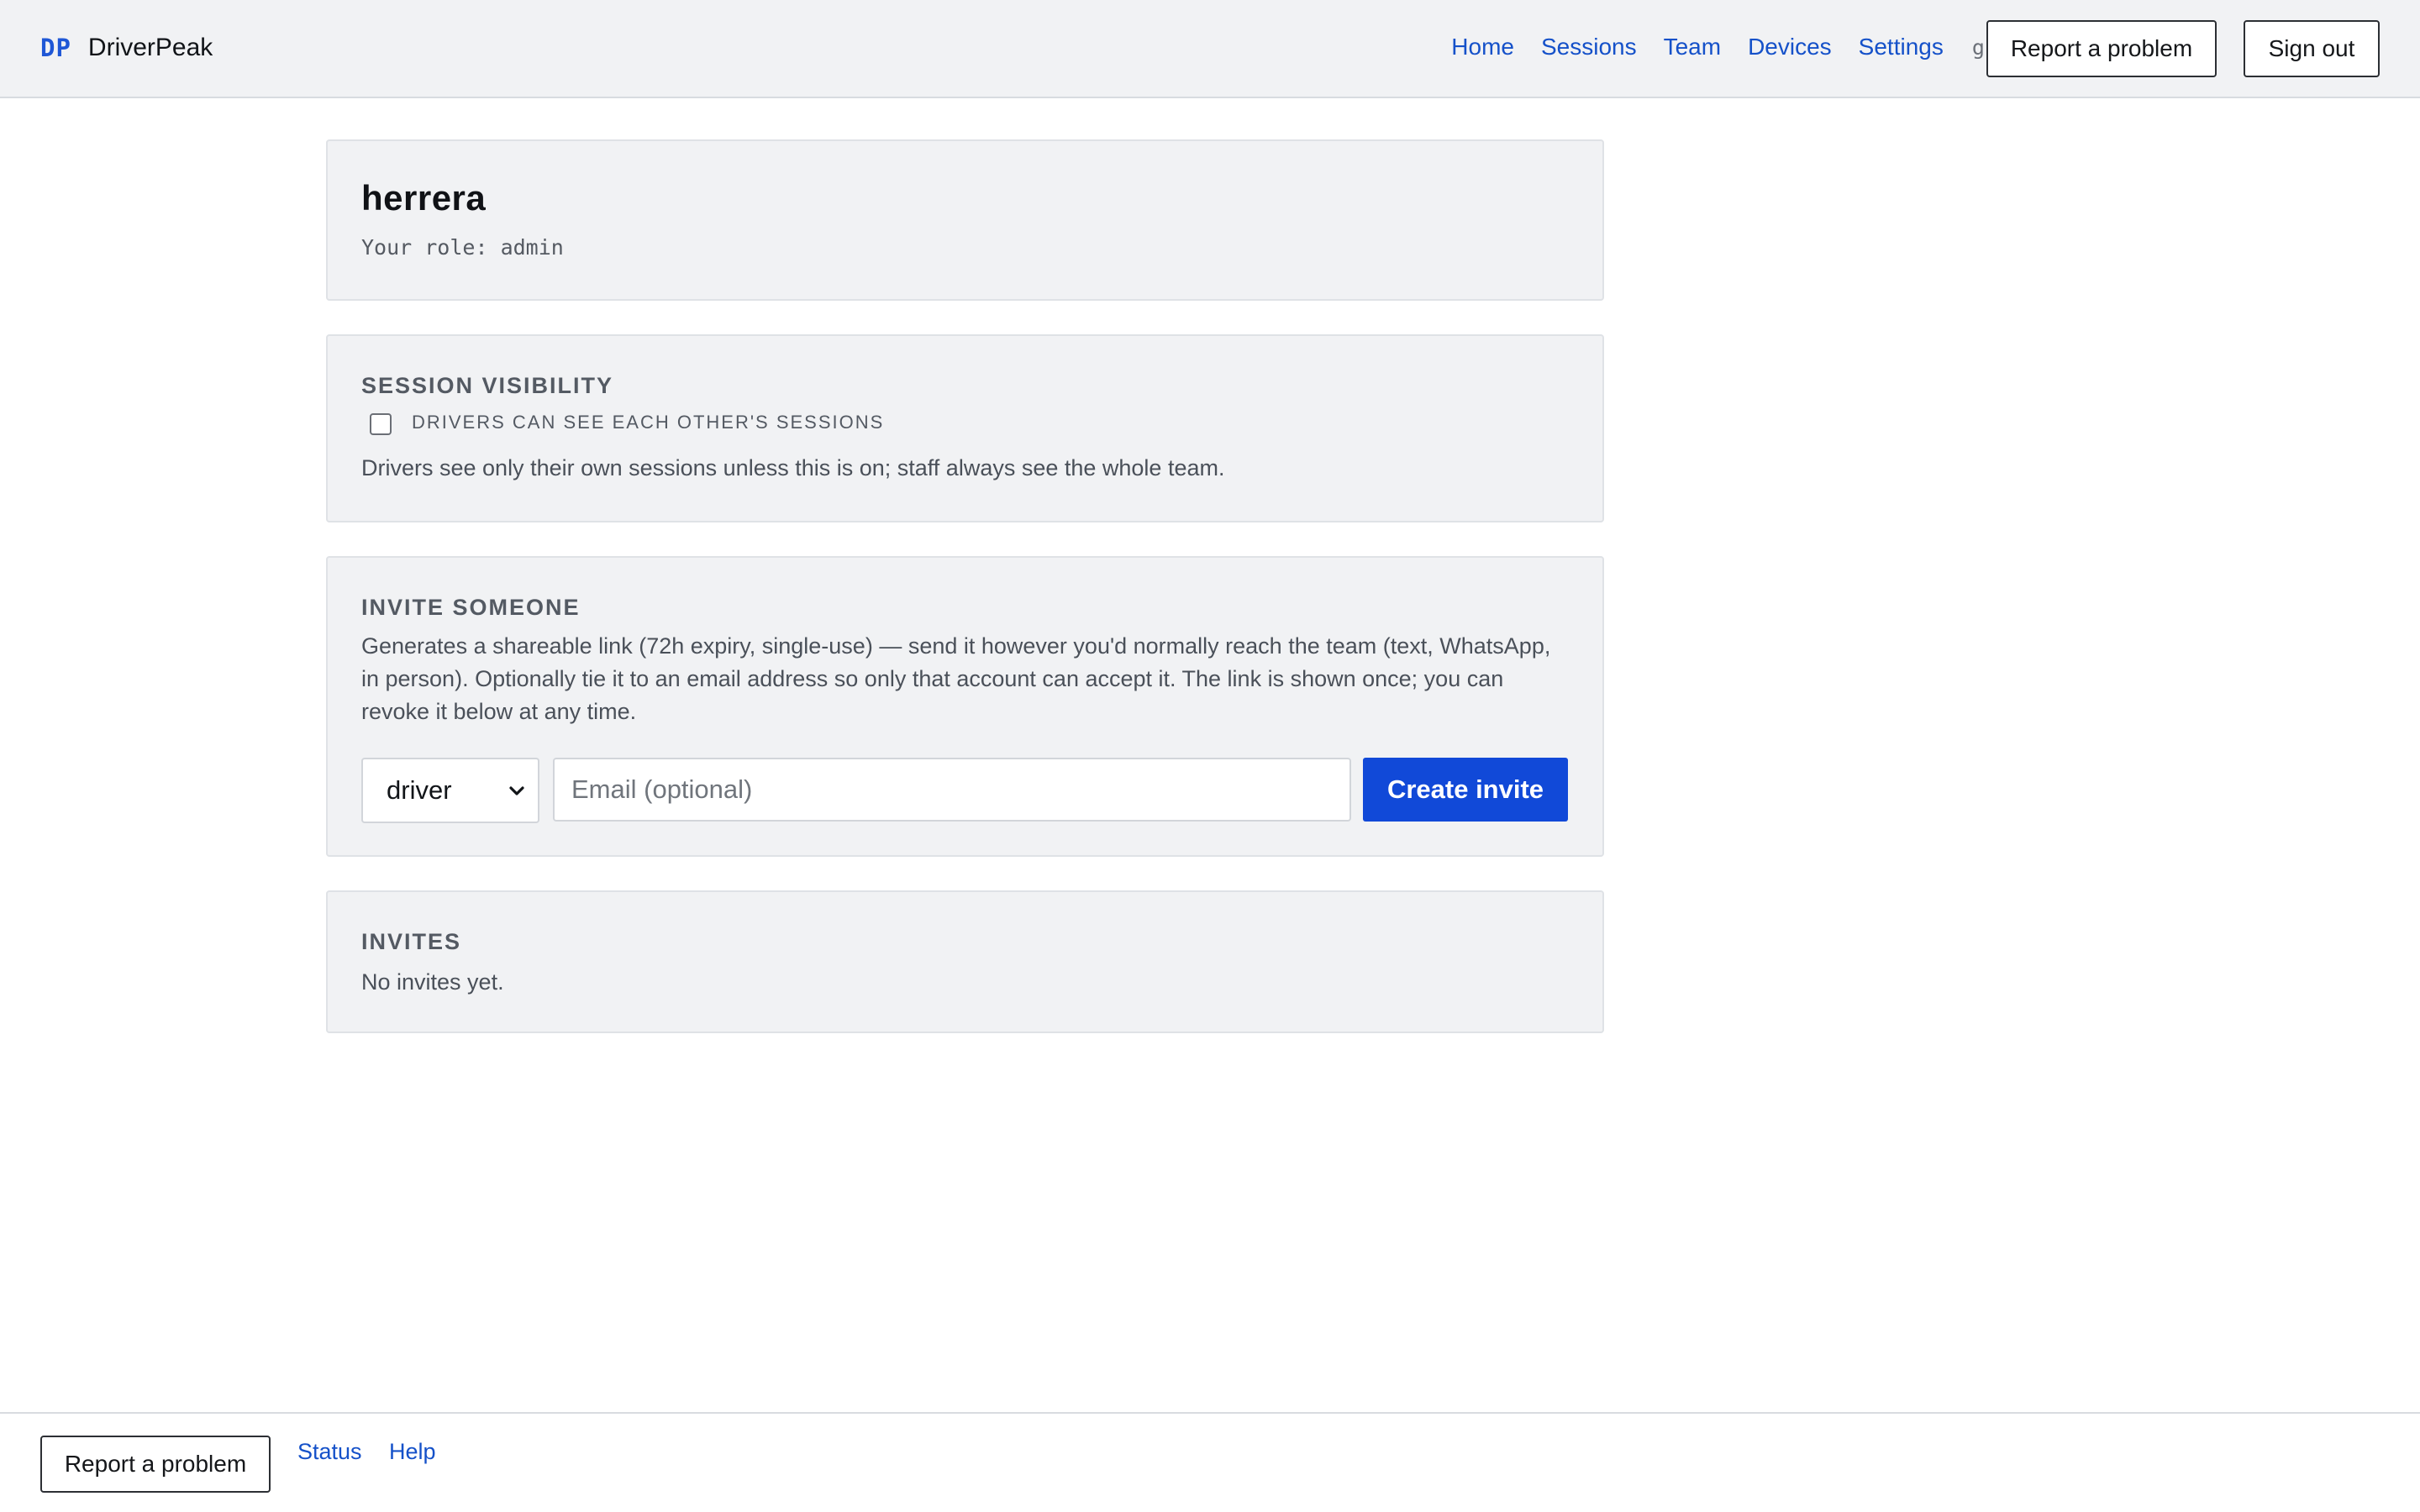 The width and height of the screenshot is (2420, 1512). What do you see at coordinates (965, 961) in the screenshot?
I see `invites-list-card: INVITES No invites yet.` at bounding box center [965, 961].